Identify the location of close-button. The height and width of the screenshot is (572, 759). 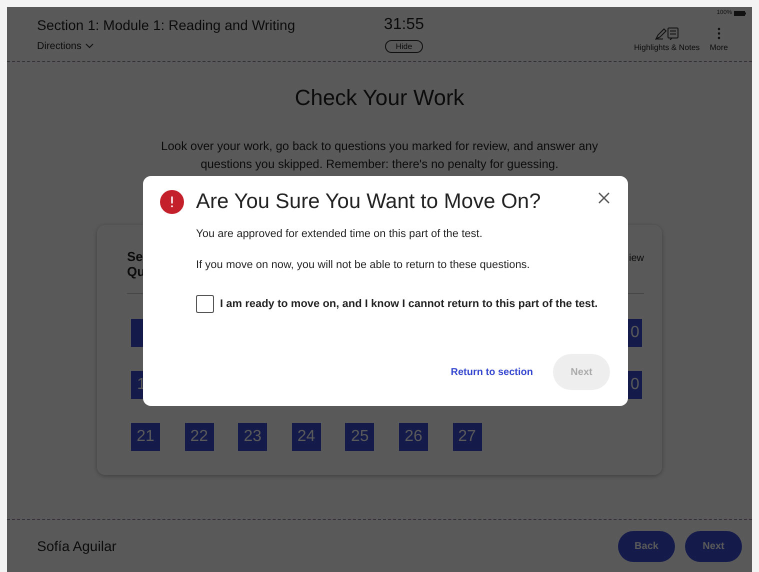
(604, 198).